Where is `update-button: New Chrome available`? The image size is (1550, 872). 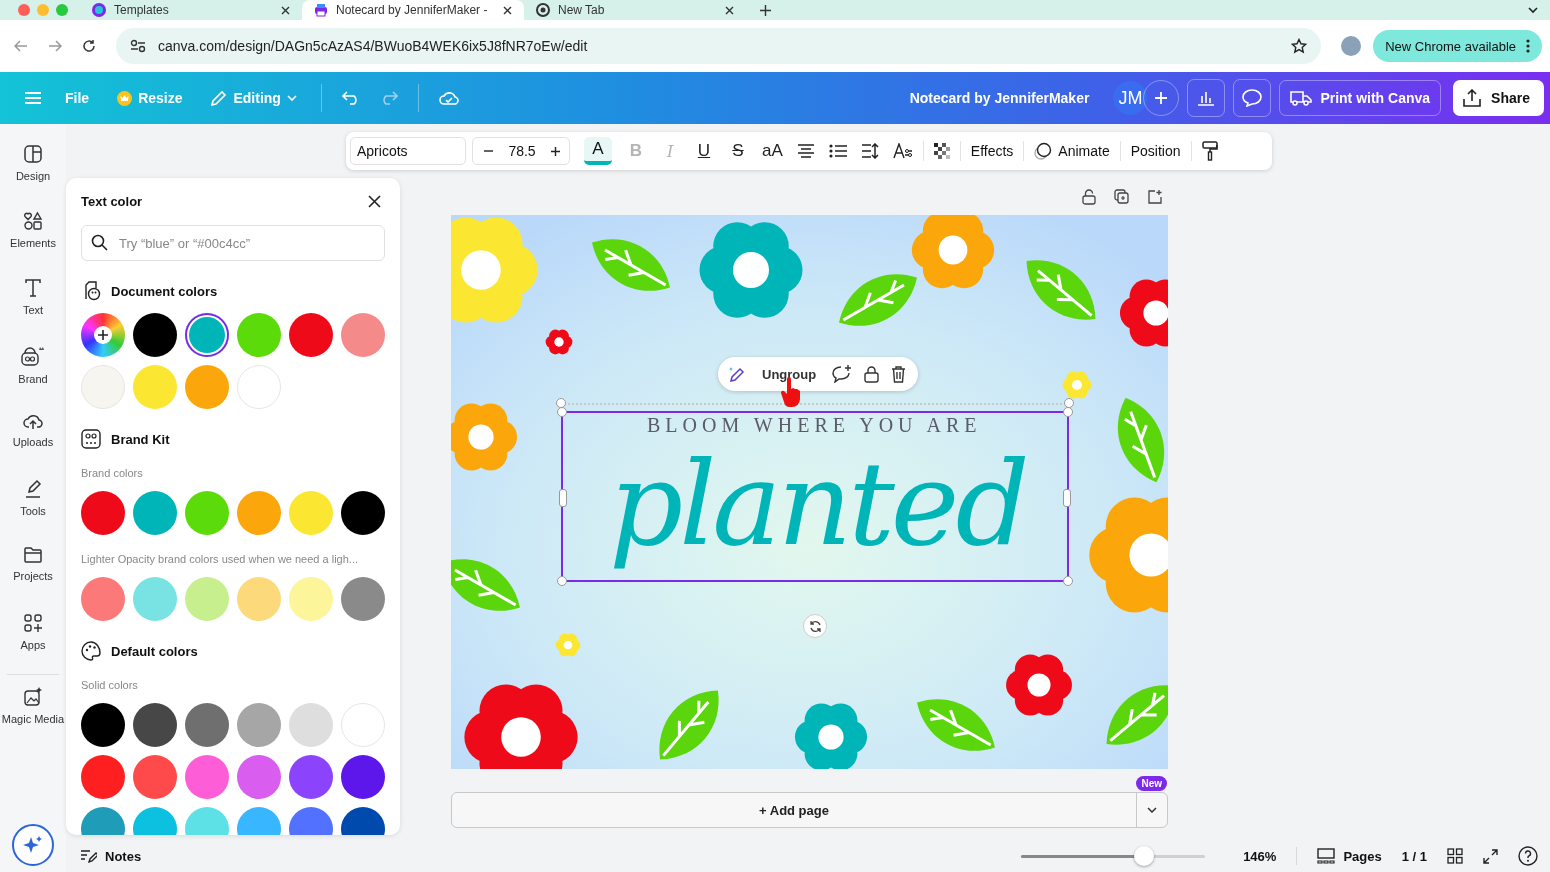 update-button: New Chrome available is located at coordinates (1457, 46).